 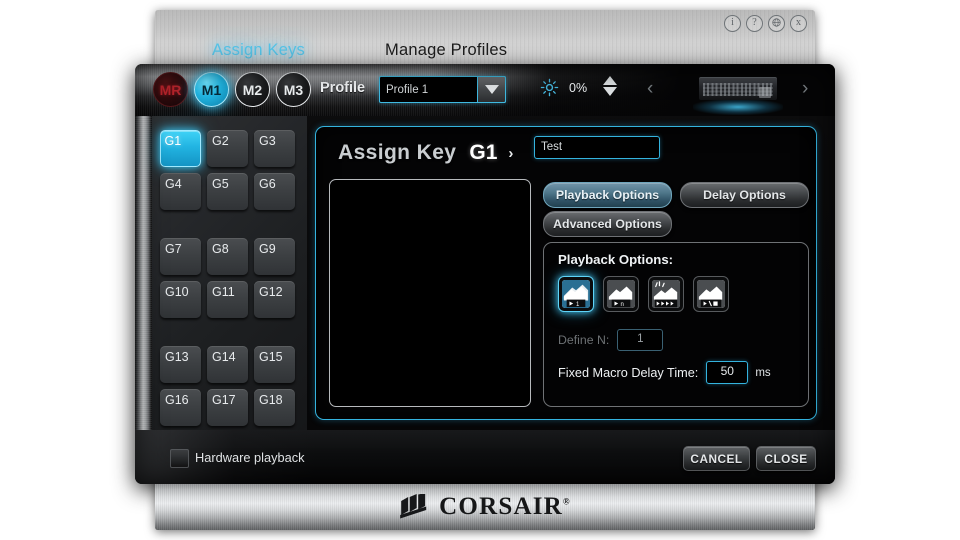 What do you see at coordinates (716, 458) in the screenshot?
I see `cancel-button: CANCEL` at bounding box center [716, 458].